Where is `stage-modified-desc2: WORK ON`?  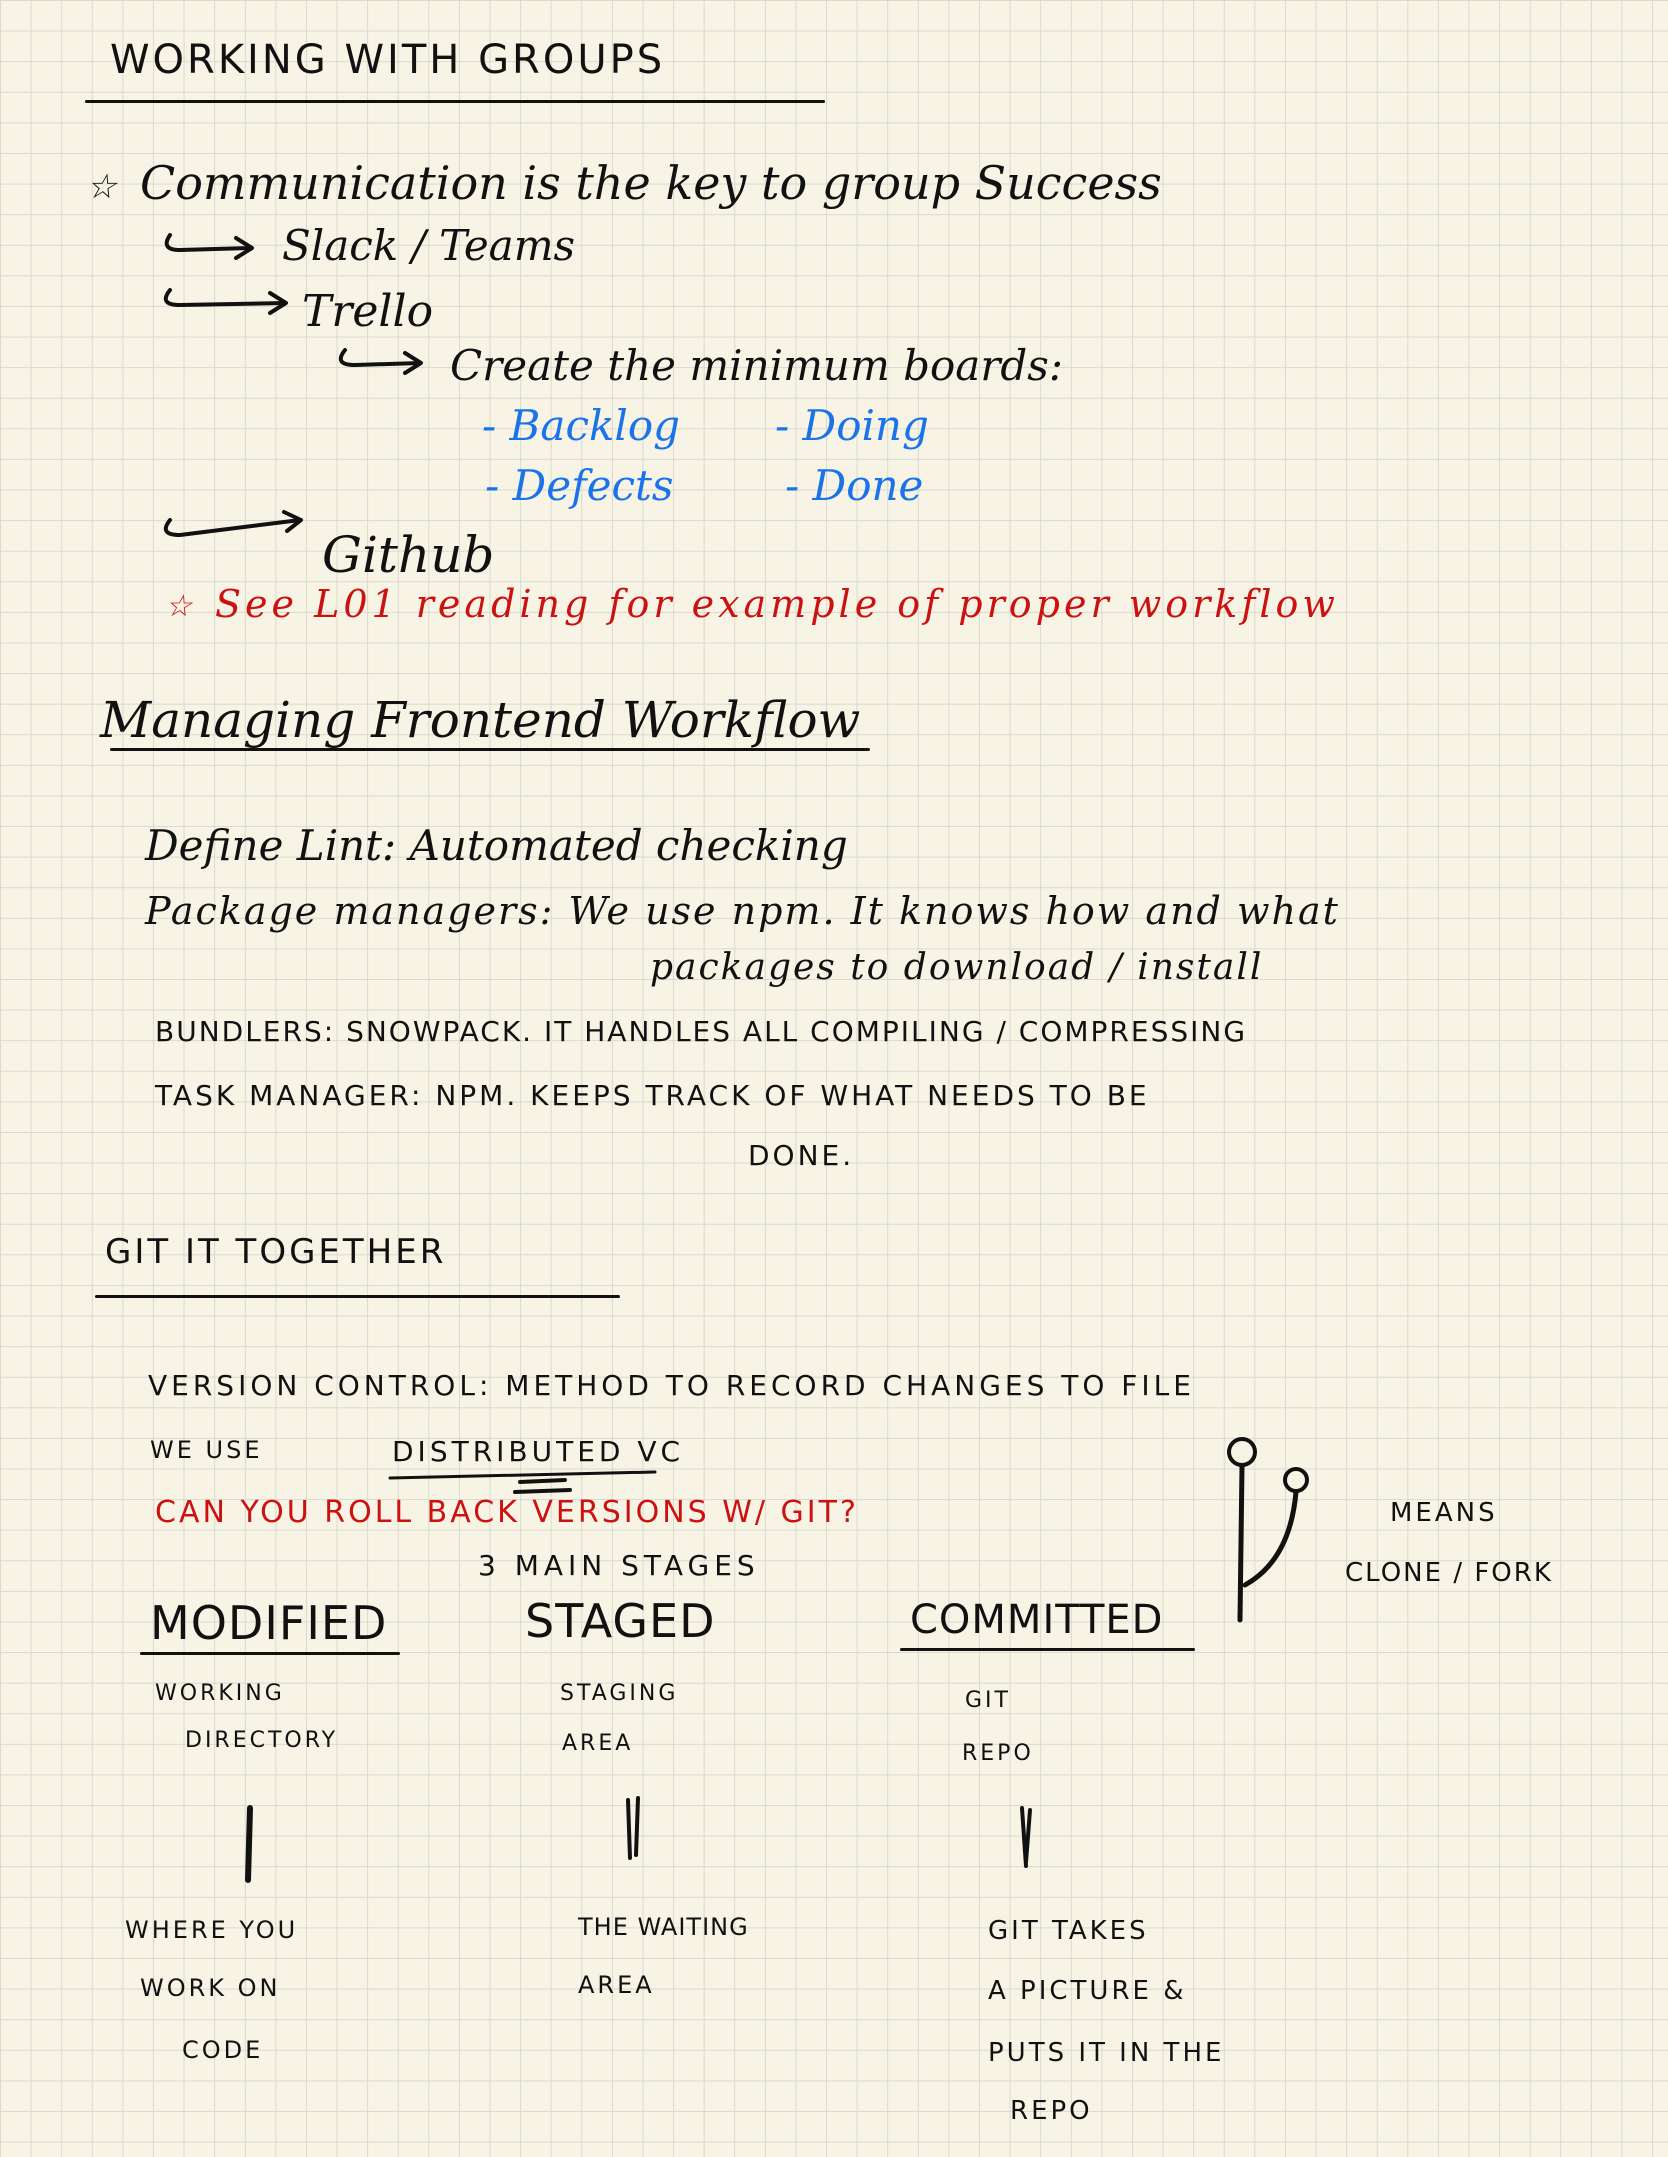 stage-modified-desc2: WORK ON is located at coordinates (210, 1988).